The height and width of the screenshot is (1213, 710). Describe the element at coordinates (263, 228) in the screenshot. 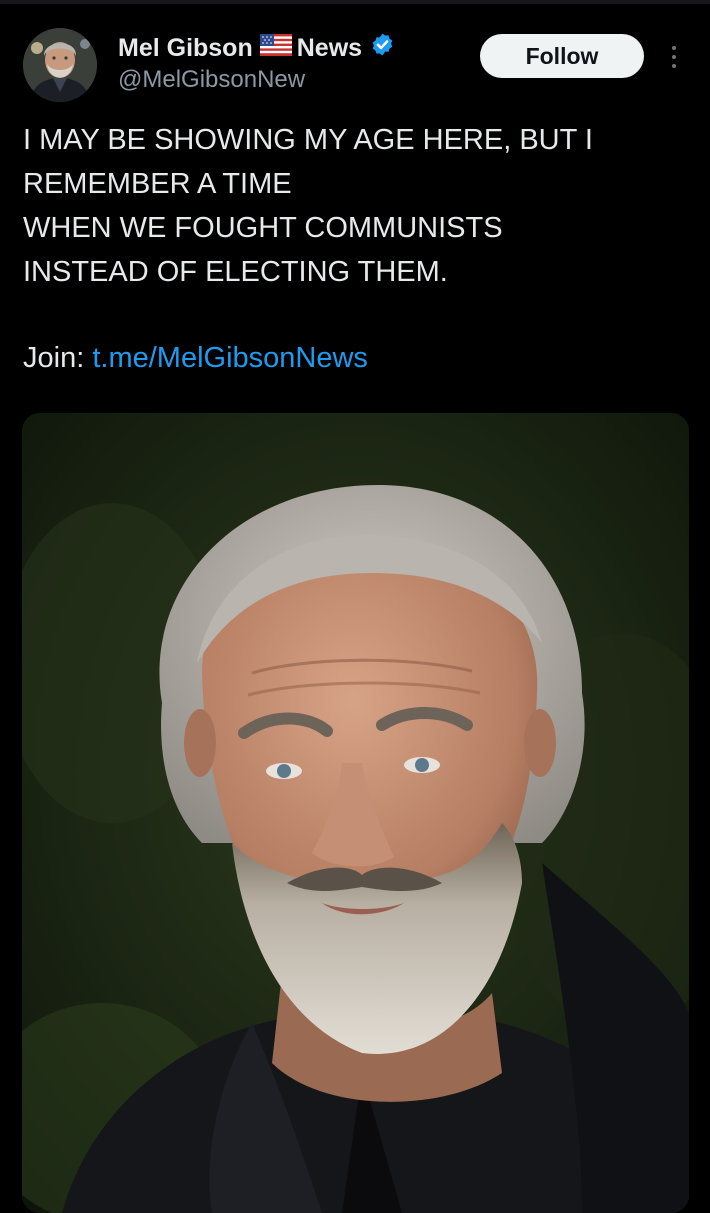

I see `tweet-line: WHEN WE FOUGHT COMMUNISTS` at that location.